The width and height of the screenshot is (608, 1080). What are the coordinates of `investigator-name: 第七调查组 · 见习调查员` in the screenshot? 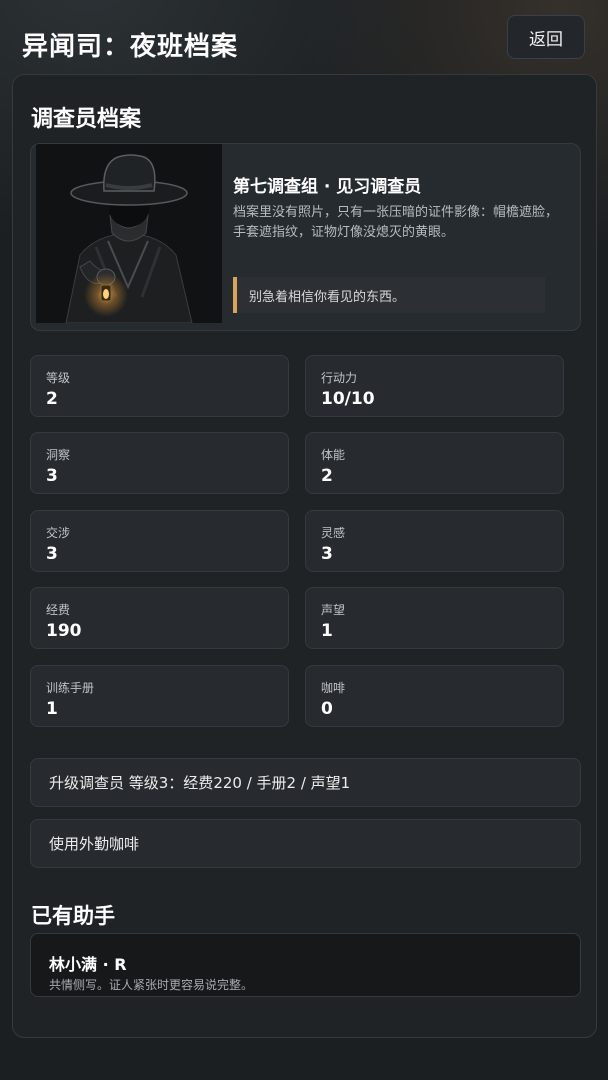 It's located at (327, 187).